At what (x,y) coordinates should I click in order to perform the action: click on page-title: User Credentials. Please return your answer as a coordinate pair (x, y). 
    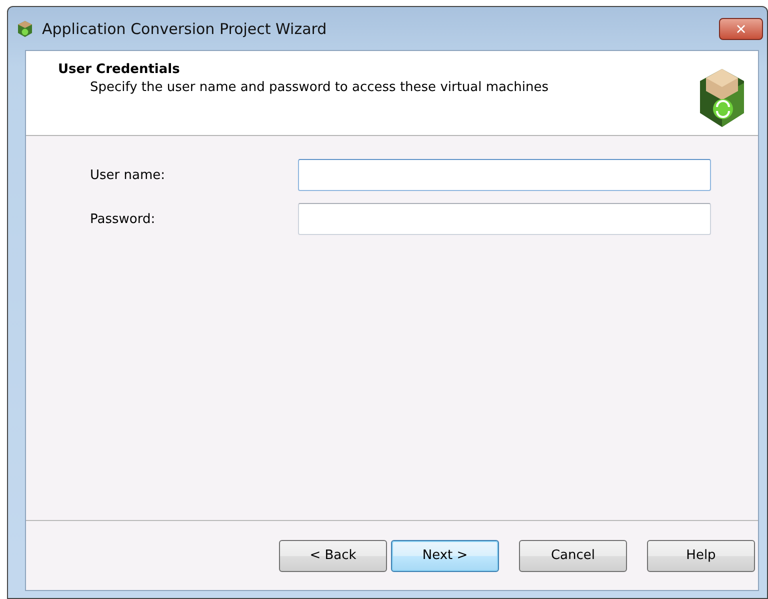
    Looking at the image, I should click on (119, 69).